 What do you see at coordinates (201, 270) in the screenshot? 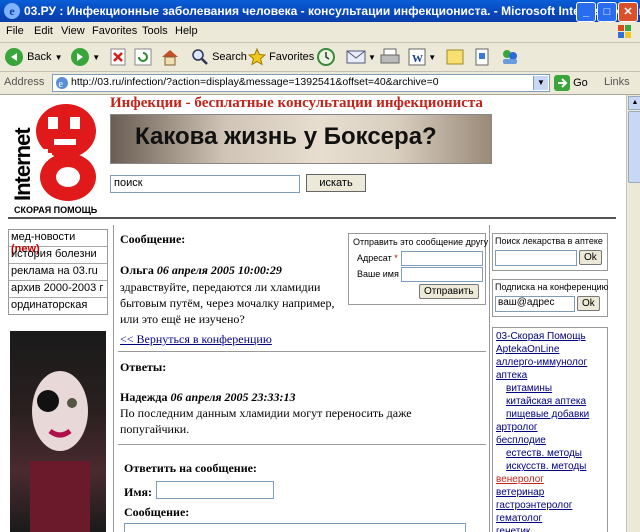
I see `message-header: Ольга 06 апреля 2005 10:00:29` at bounding box center [201, 270].